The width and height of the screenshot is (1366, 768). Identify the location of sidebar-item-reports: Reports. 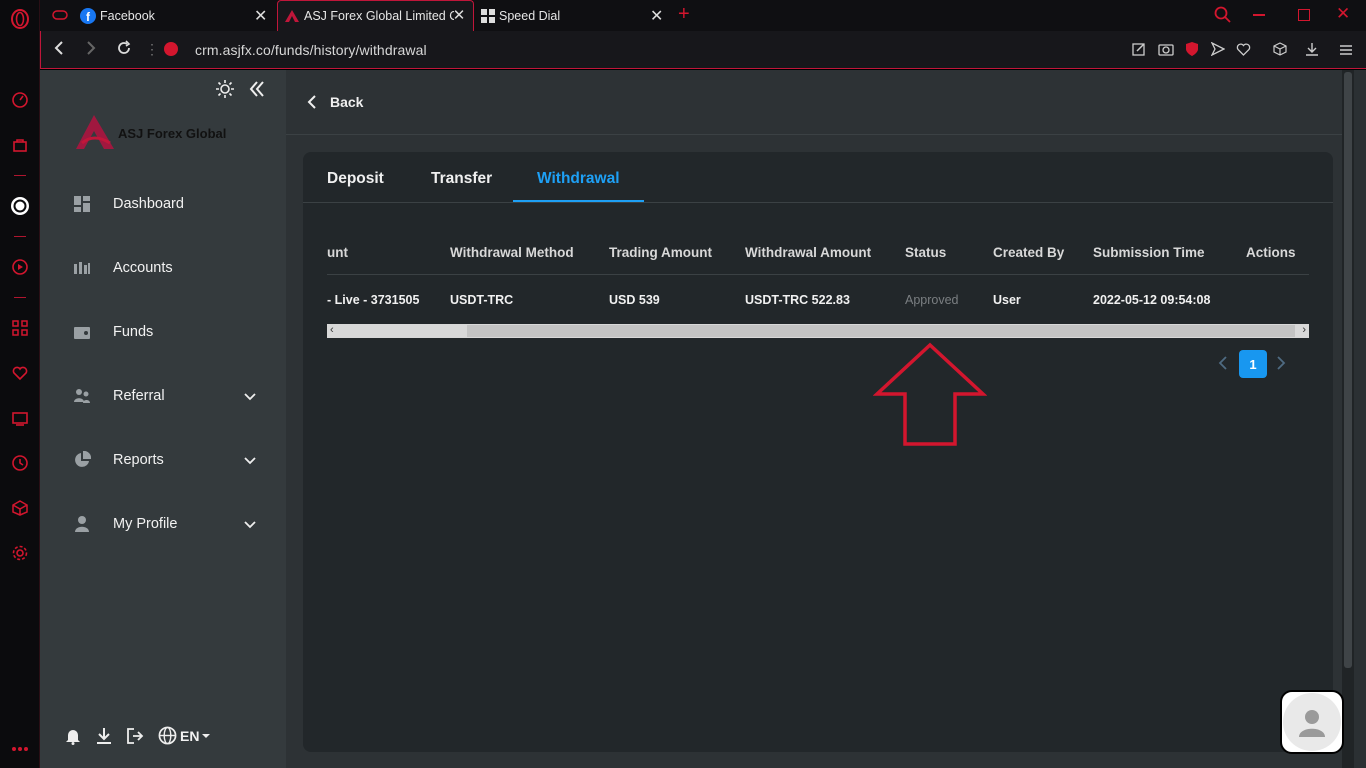
(163, 460).